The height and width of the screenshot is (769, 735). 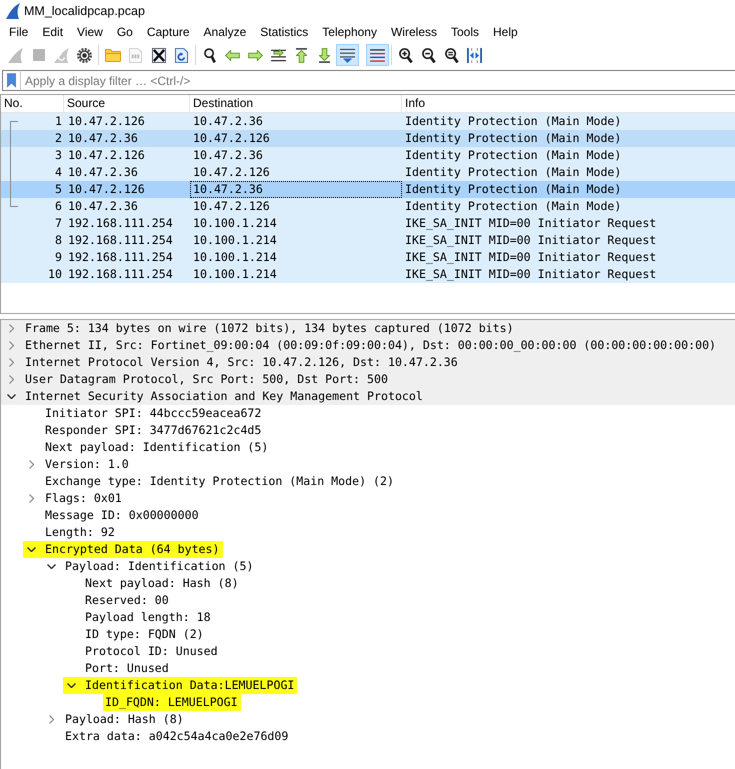 I want to click on menu-item: View, so click(x=90, y=31).